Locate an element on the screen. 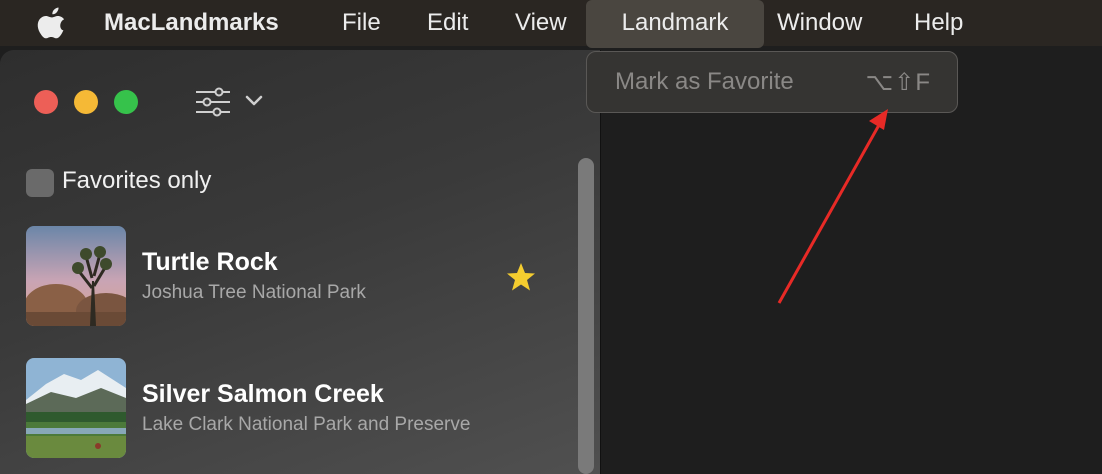  landmark-name: Turtle Rock is located at coordinates (210, 262).